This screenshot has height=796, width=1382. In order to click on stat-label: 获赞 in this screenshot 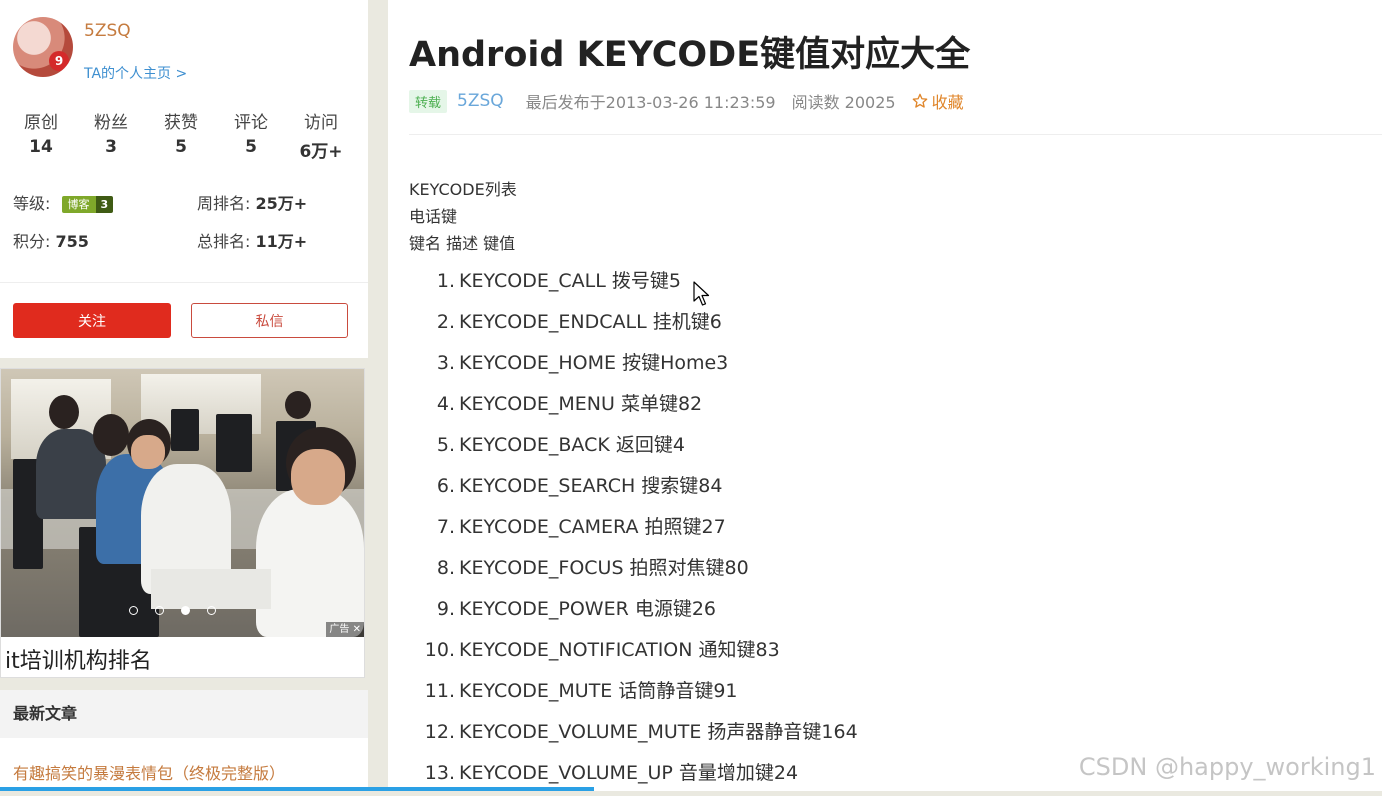, I will do `click(181, 123)`.